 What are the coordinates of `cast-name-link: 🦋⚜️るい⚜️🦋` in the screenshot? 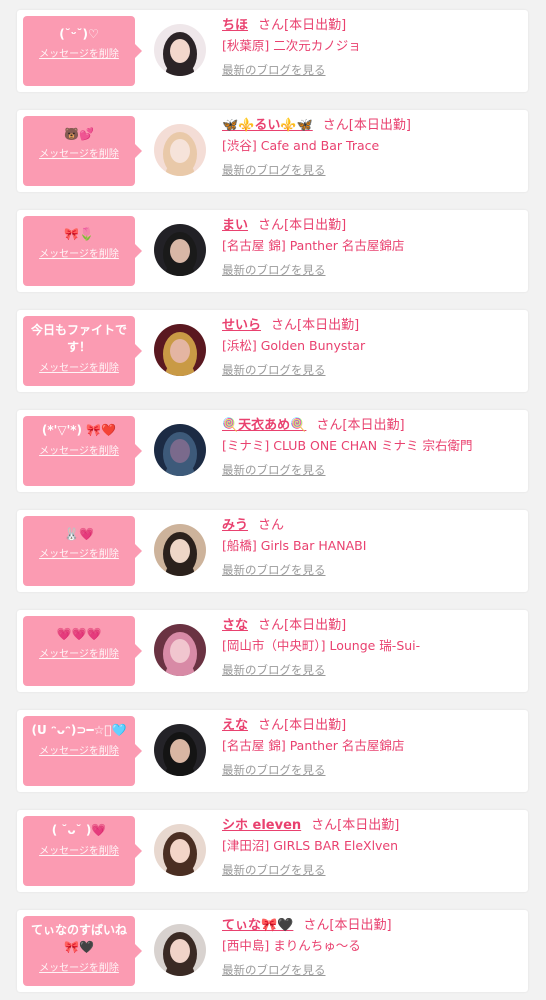 It's located at (267, 125).